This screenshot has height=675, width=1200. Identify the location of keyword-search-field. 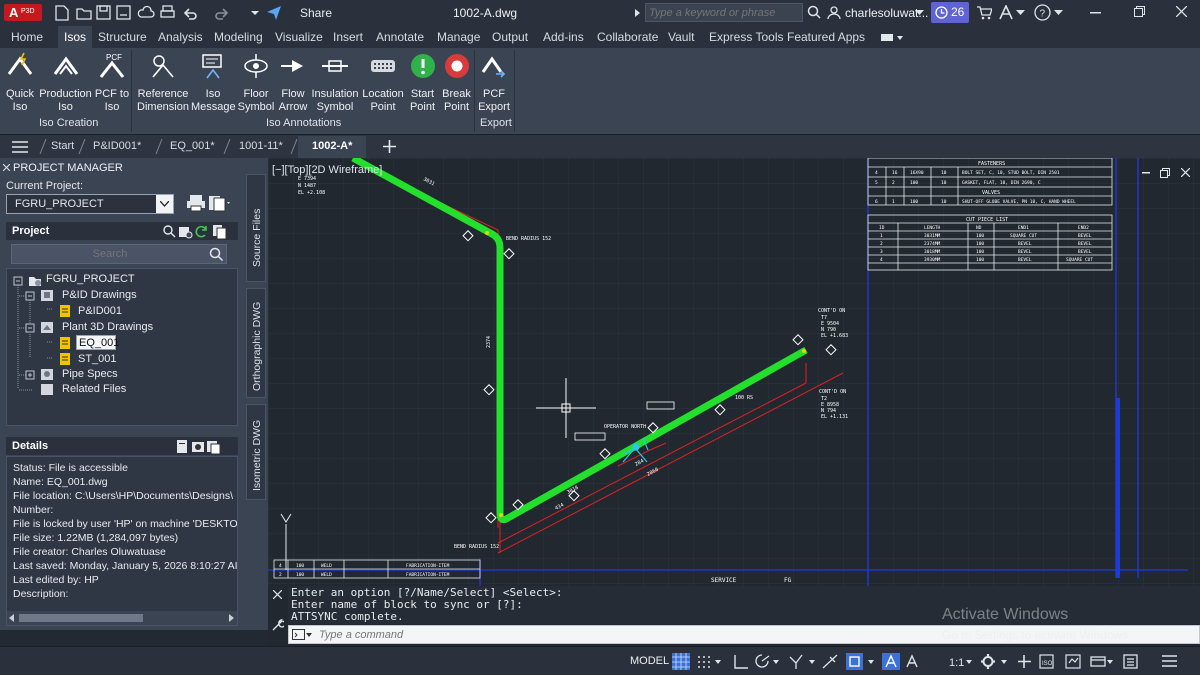
(721, 12).